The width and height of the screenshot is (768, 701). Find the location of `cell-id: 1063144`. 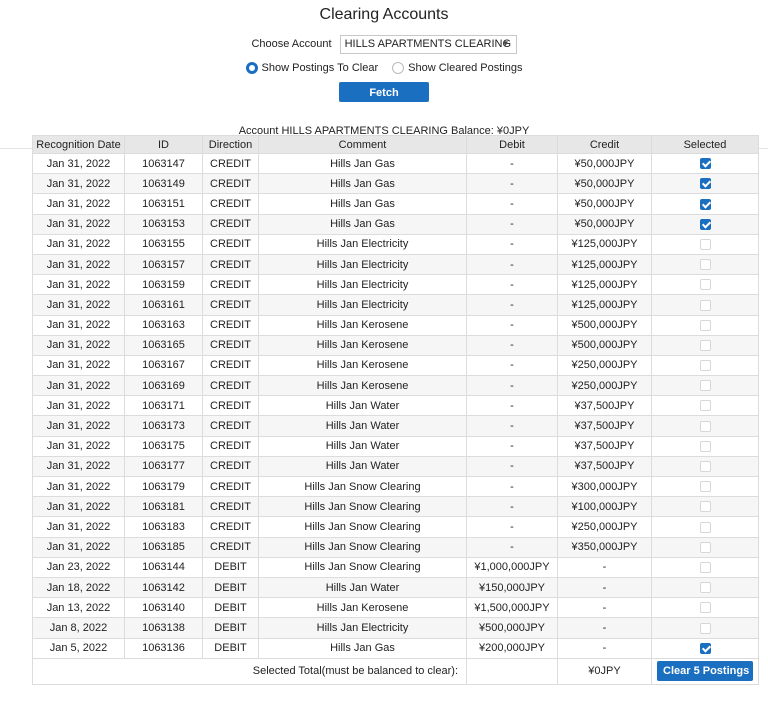

cell-id: 1063144 is located at coordinates (163, 567).